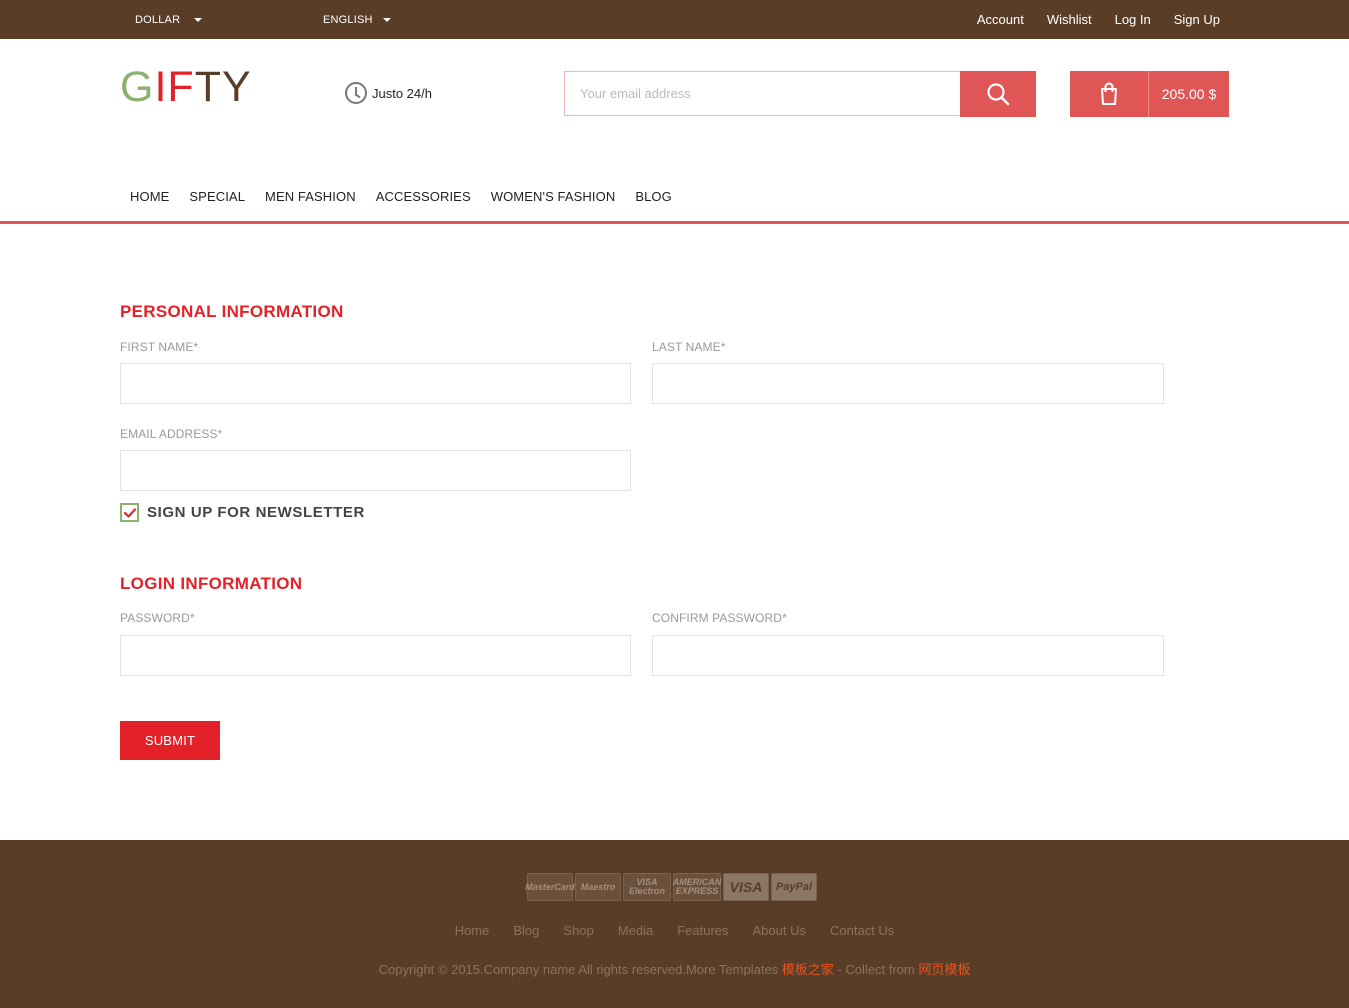 This screenshot has width=1349, height=1008. What do you see at coordinates (598, 887) in the screenshot?
I see `maestro-icon: Maestro` at bounding box center [598, 887].